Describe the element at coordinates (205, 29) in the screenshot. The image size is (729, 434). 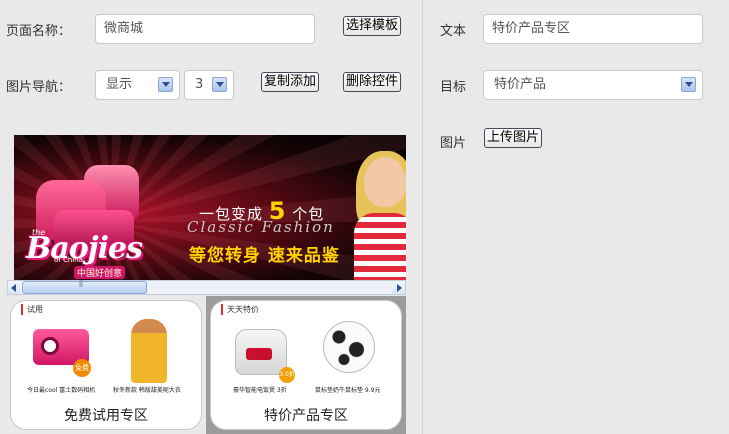
I see `page-name-input: 微商城` at that location.